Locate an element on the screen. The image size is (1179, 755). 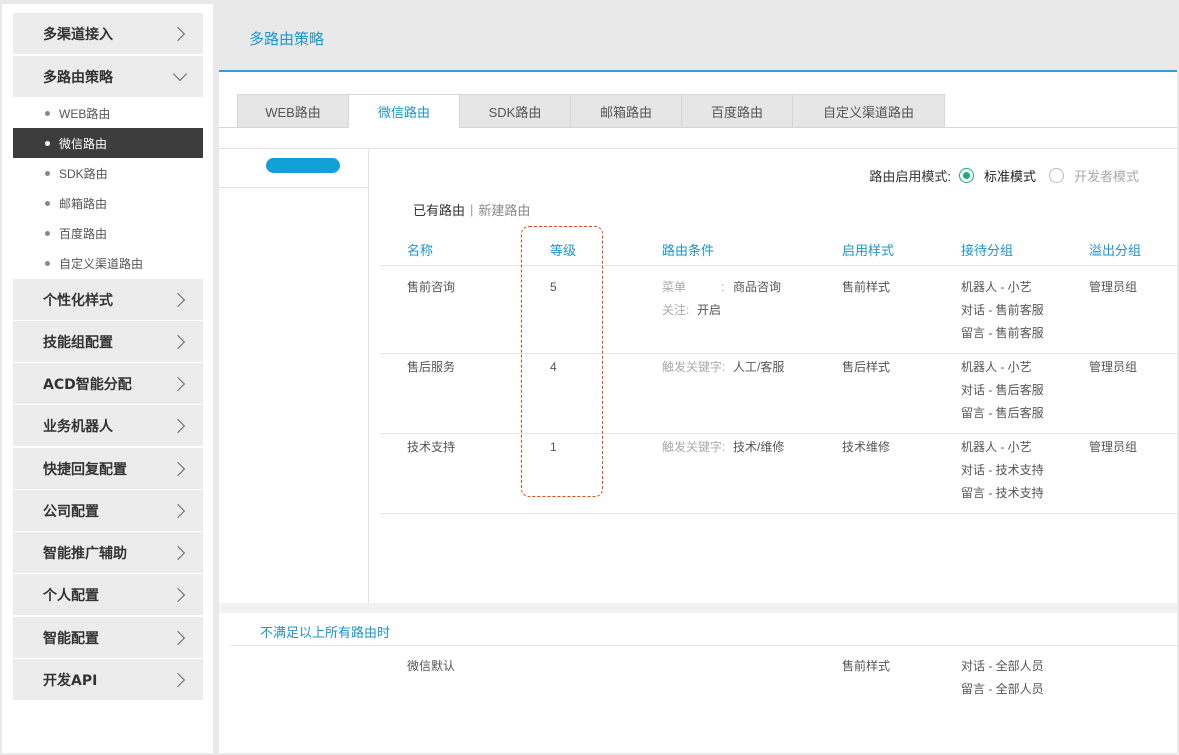
group-line: 对话 - 全部人员 is located at coordinates (1002, 666).